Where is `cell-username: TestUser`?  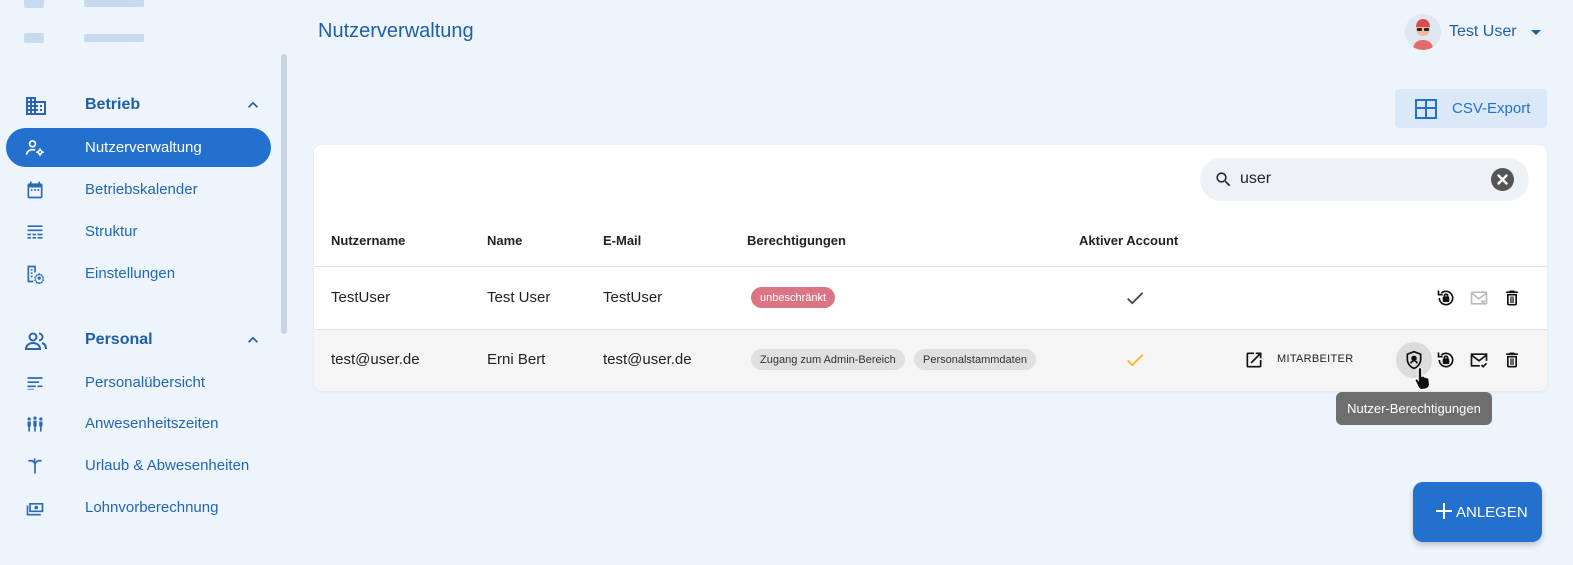 cell-username: TestUser is located at coordinates (361, 297).